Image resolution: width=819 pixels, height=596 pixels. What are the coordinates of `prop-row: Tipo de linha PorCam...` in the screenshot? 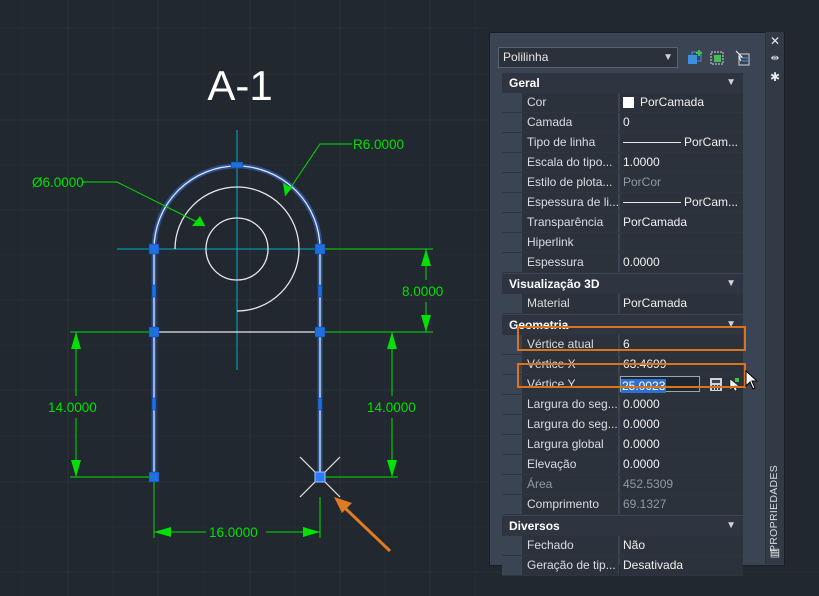 It's located at (622, 143).